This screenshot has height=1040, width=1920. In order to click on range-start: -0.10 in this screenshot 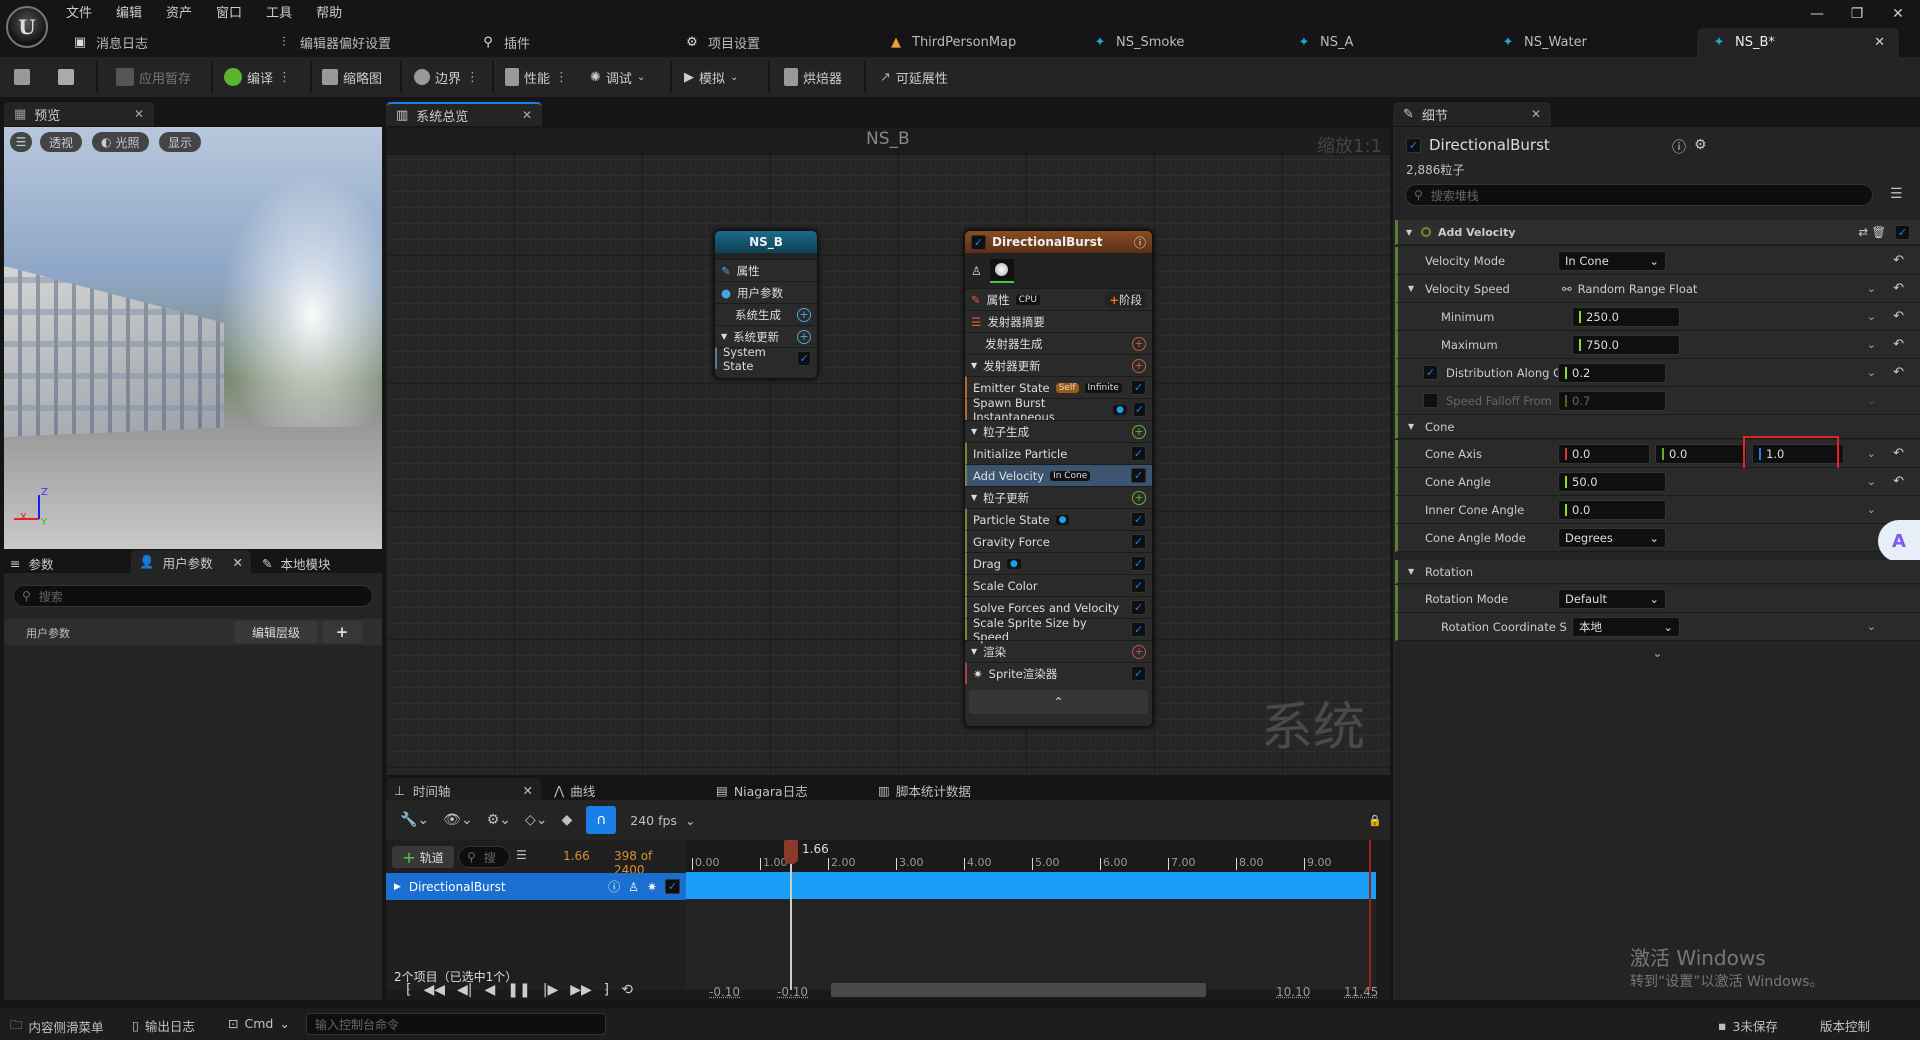, I will do `click(724, 992)`.